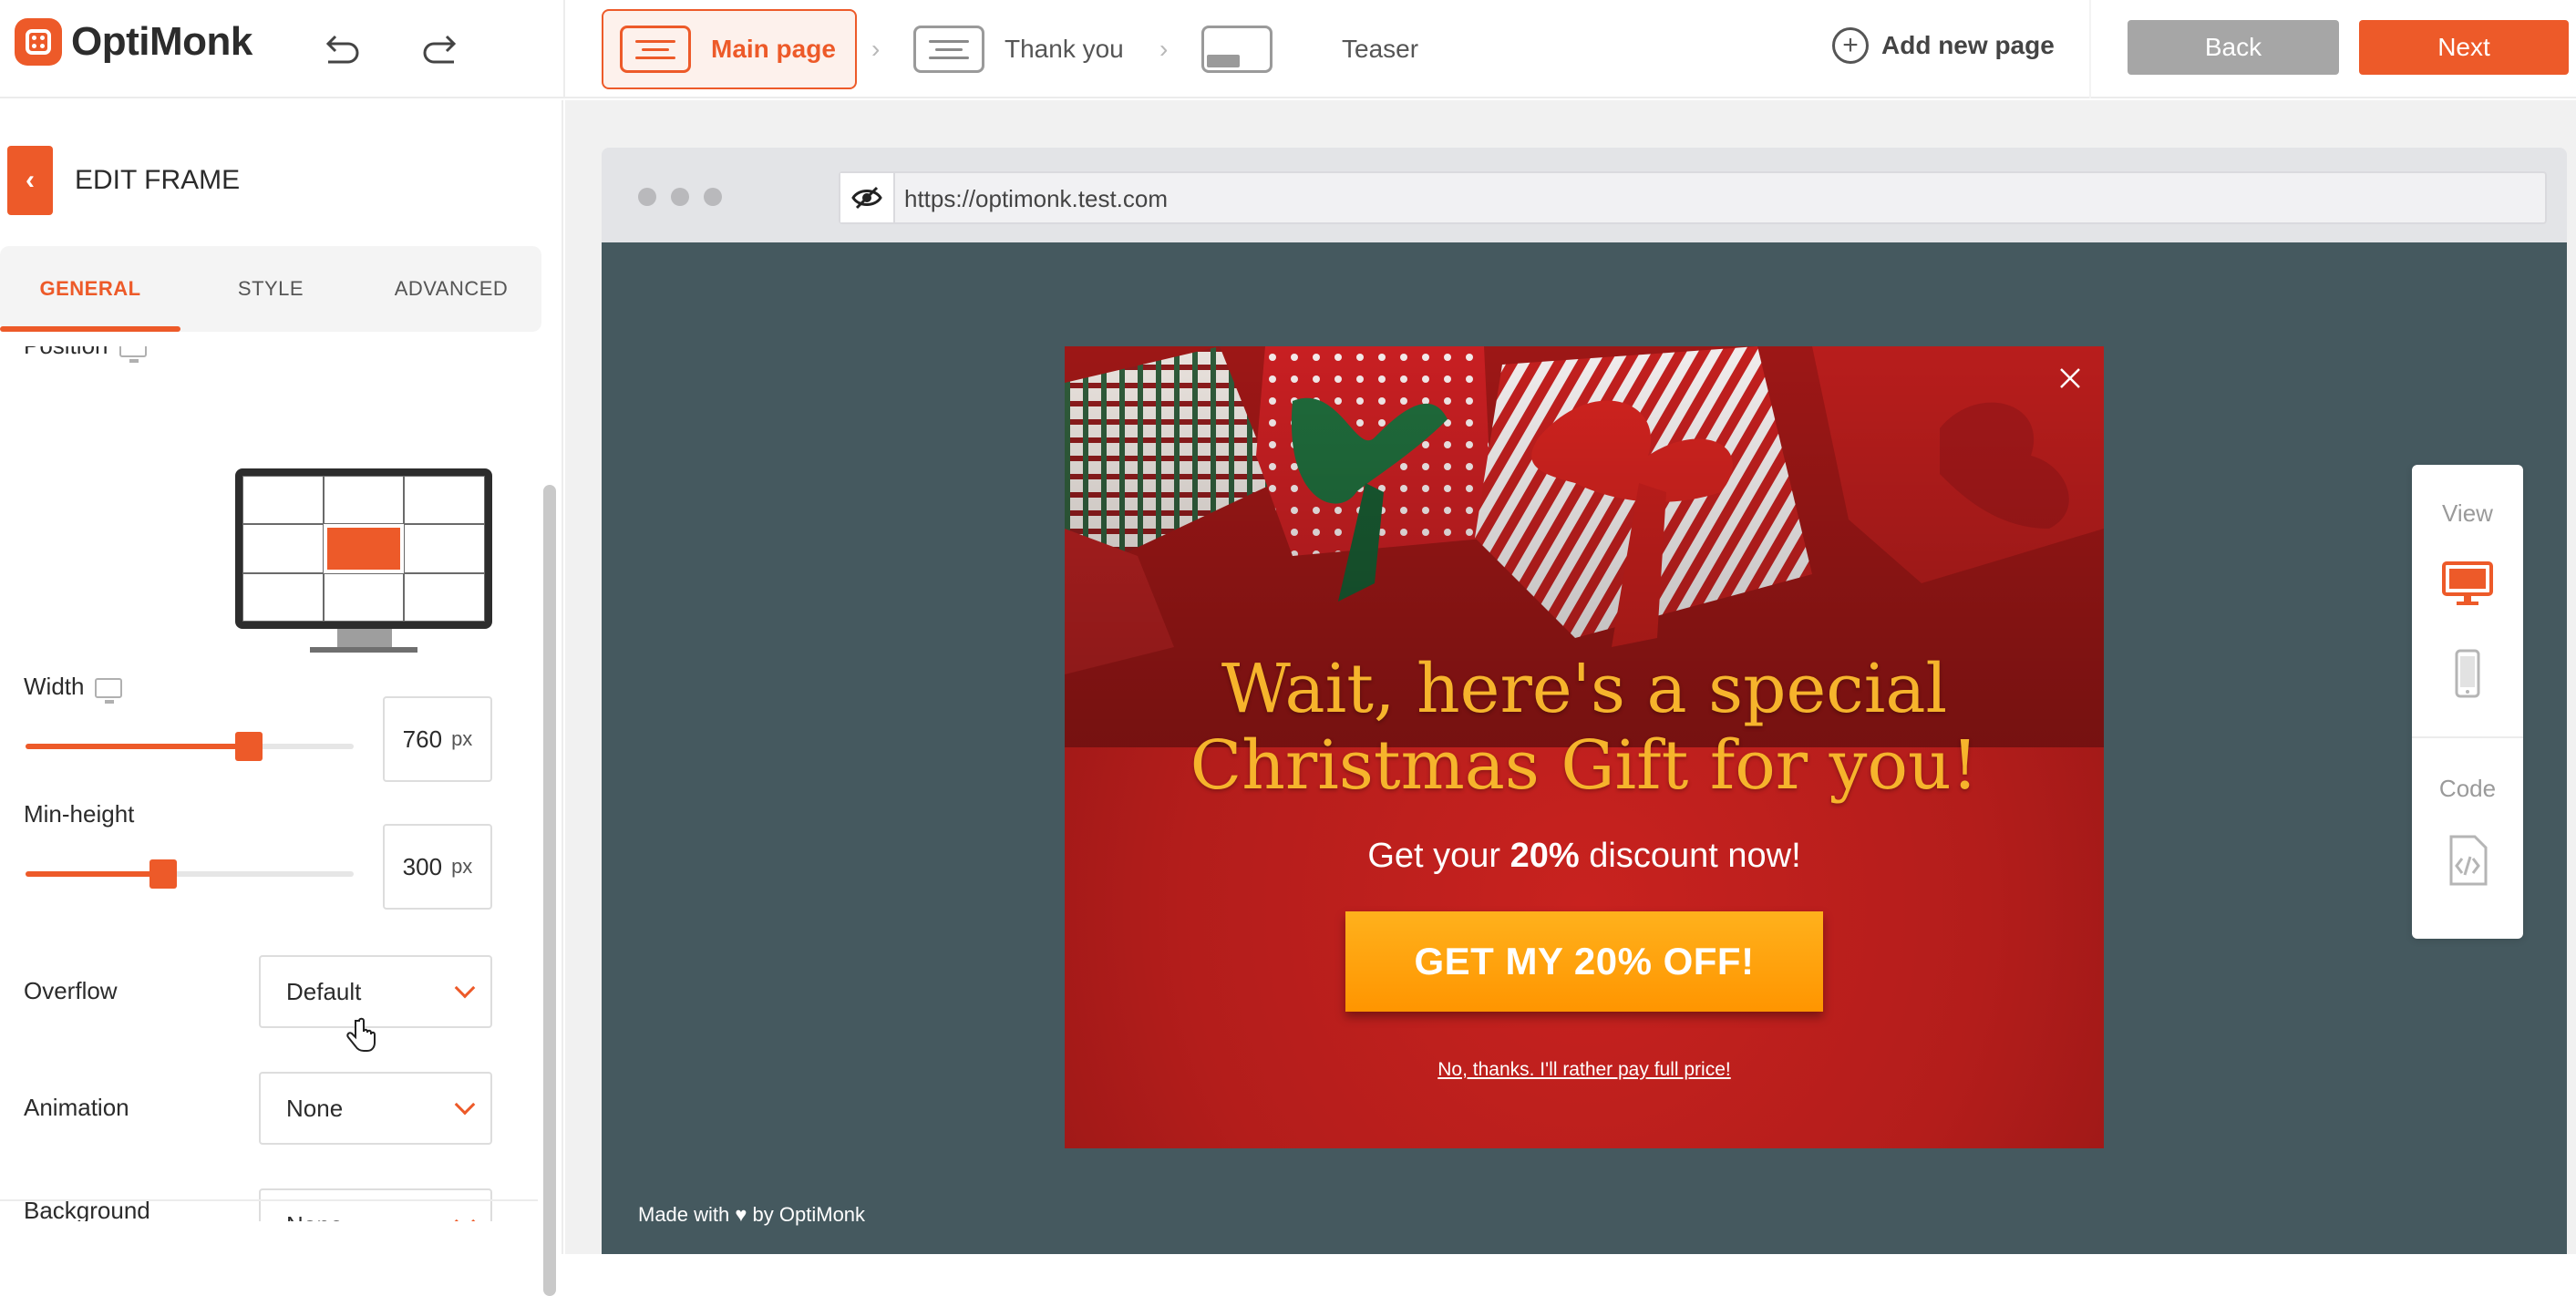  I want to click on teaser-thumb-icon, so click(1237, 50).